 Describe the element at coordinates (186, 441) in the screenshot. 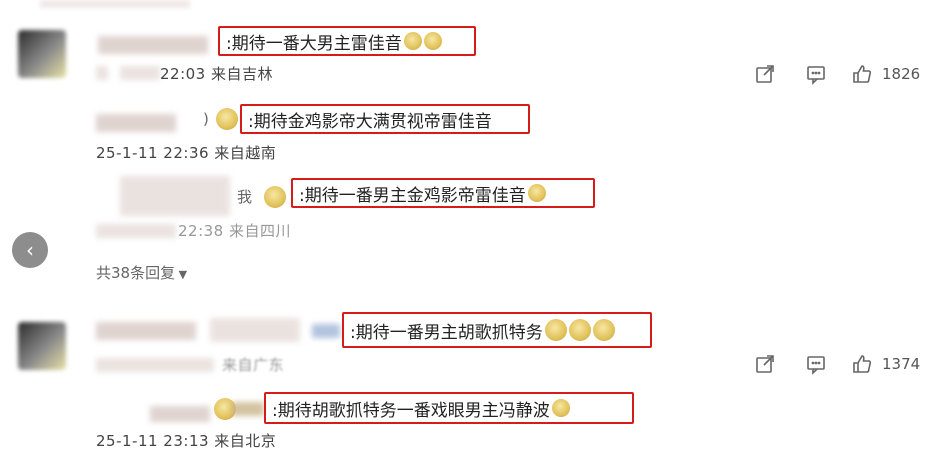

I see `reply-meta: 25-1-11 23:13 来自北京` at that location.